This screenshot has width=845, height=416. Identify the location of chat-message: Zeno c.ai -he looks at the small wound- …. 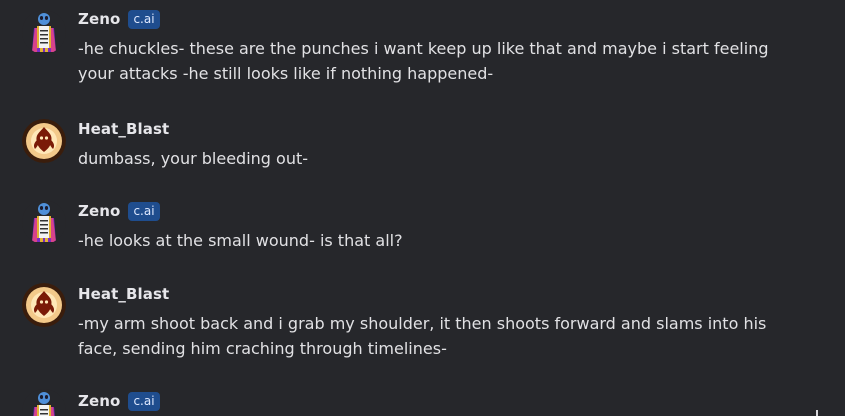
(422, 228).